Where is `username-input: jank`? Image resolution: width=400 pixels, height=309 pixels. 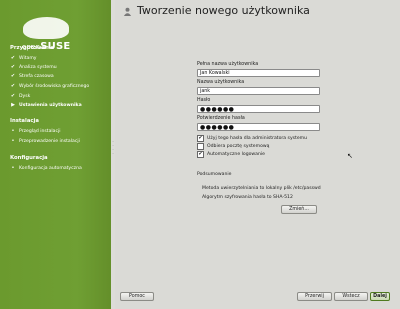
username-input: jank is located at coordinates (258, 91).